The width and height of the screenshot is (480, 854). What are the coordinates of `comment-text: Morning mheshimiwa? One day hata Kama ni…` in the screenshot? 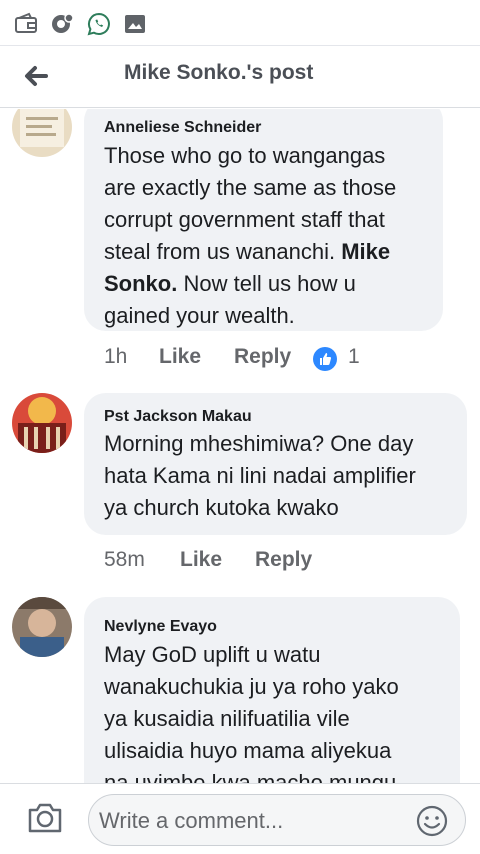 It's located at (260, 475).